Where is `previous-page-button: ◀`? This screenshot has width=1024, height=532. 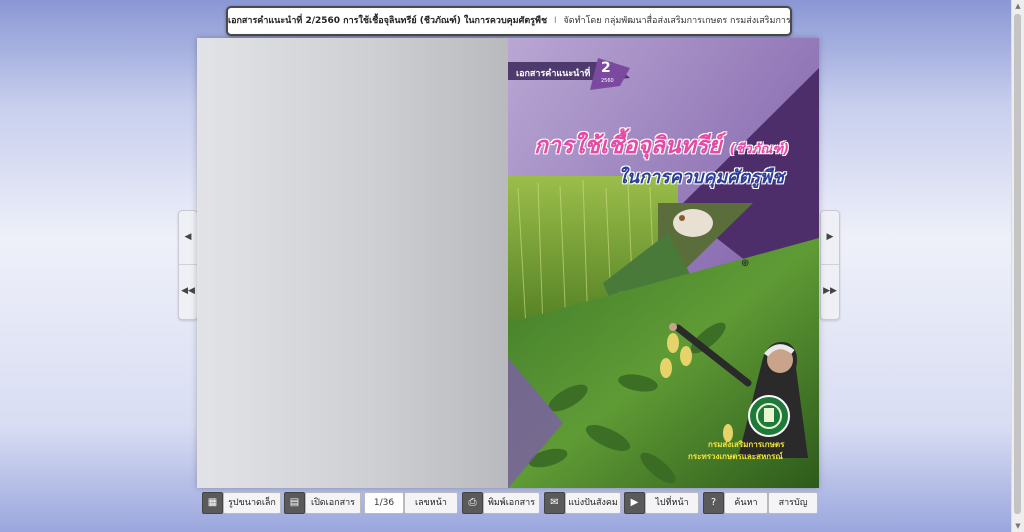 previous-page-button: ◀ is located at coordinates (188, 238).